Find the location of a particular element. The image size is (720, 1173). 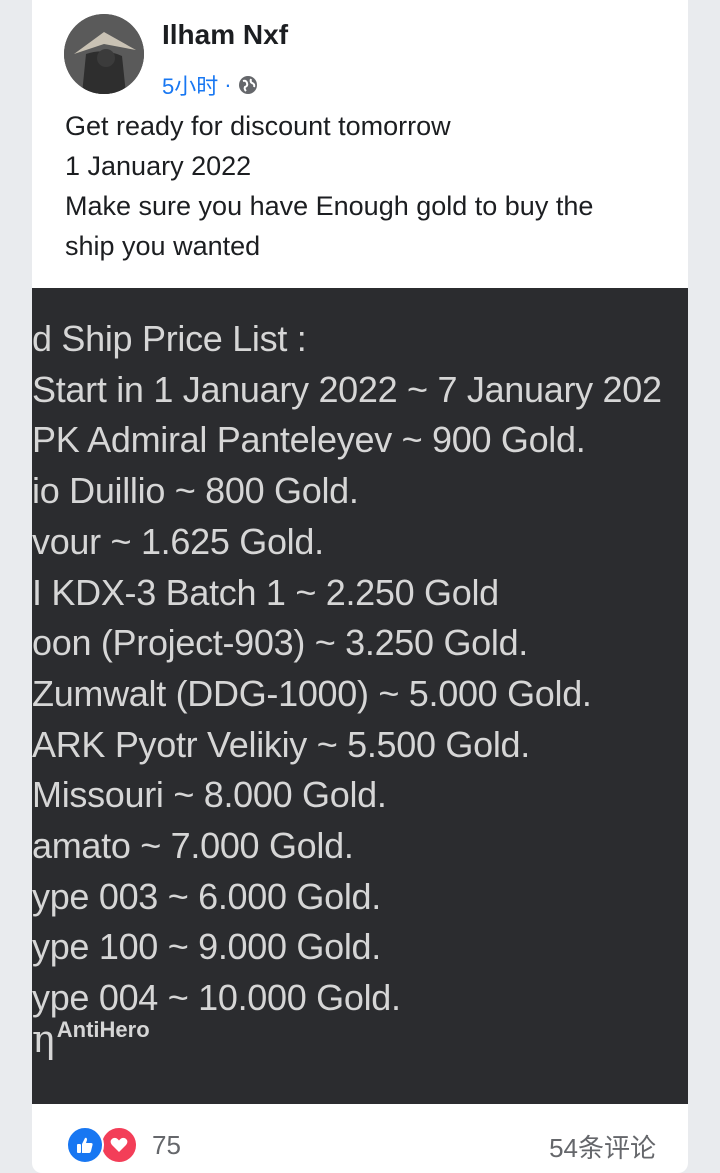

like-icon is located at coordinates (85, 1145).